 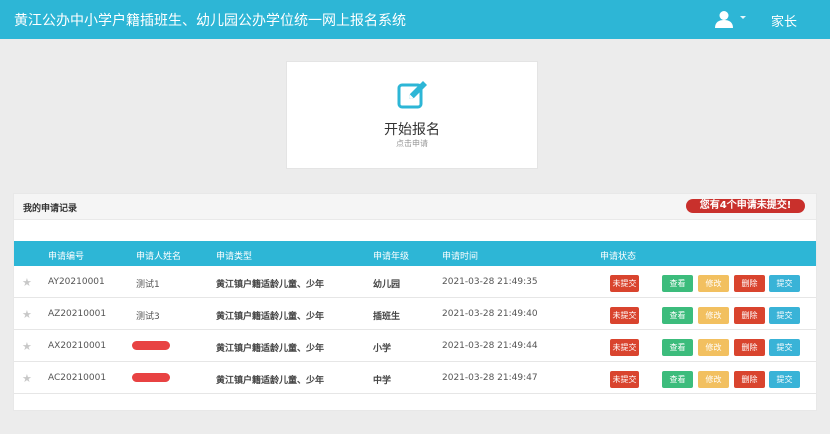 What do you see at coordinates (460, 257) in the screenshot?
I see `column-header-time: 申请时间` at bounding box center [460, 257].